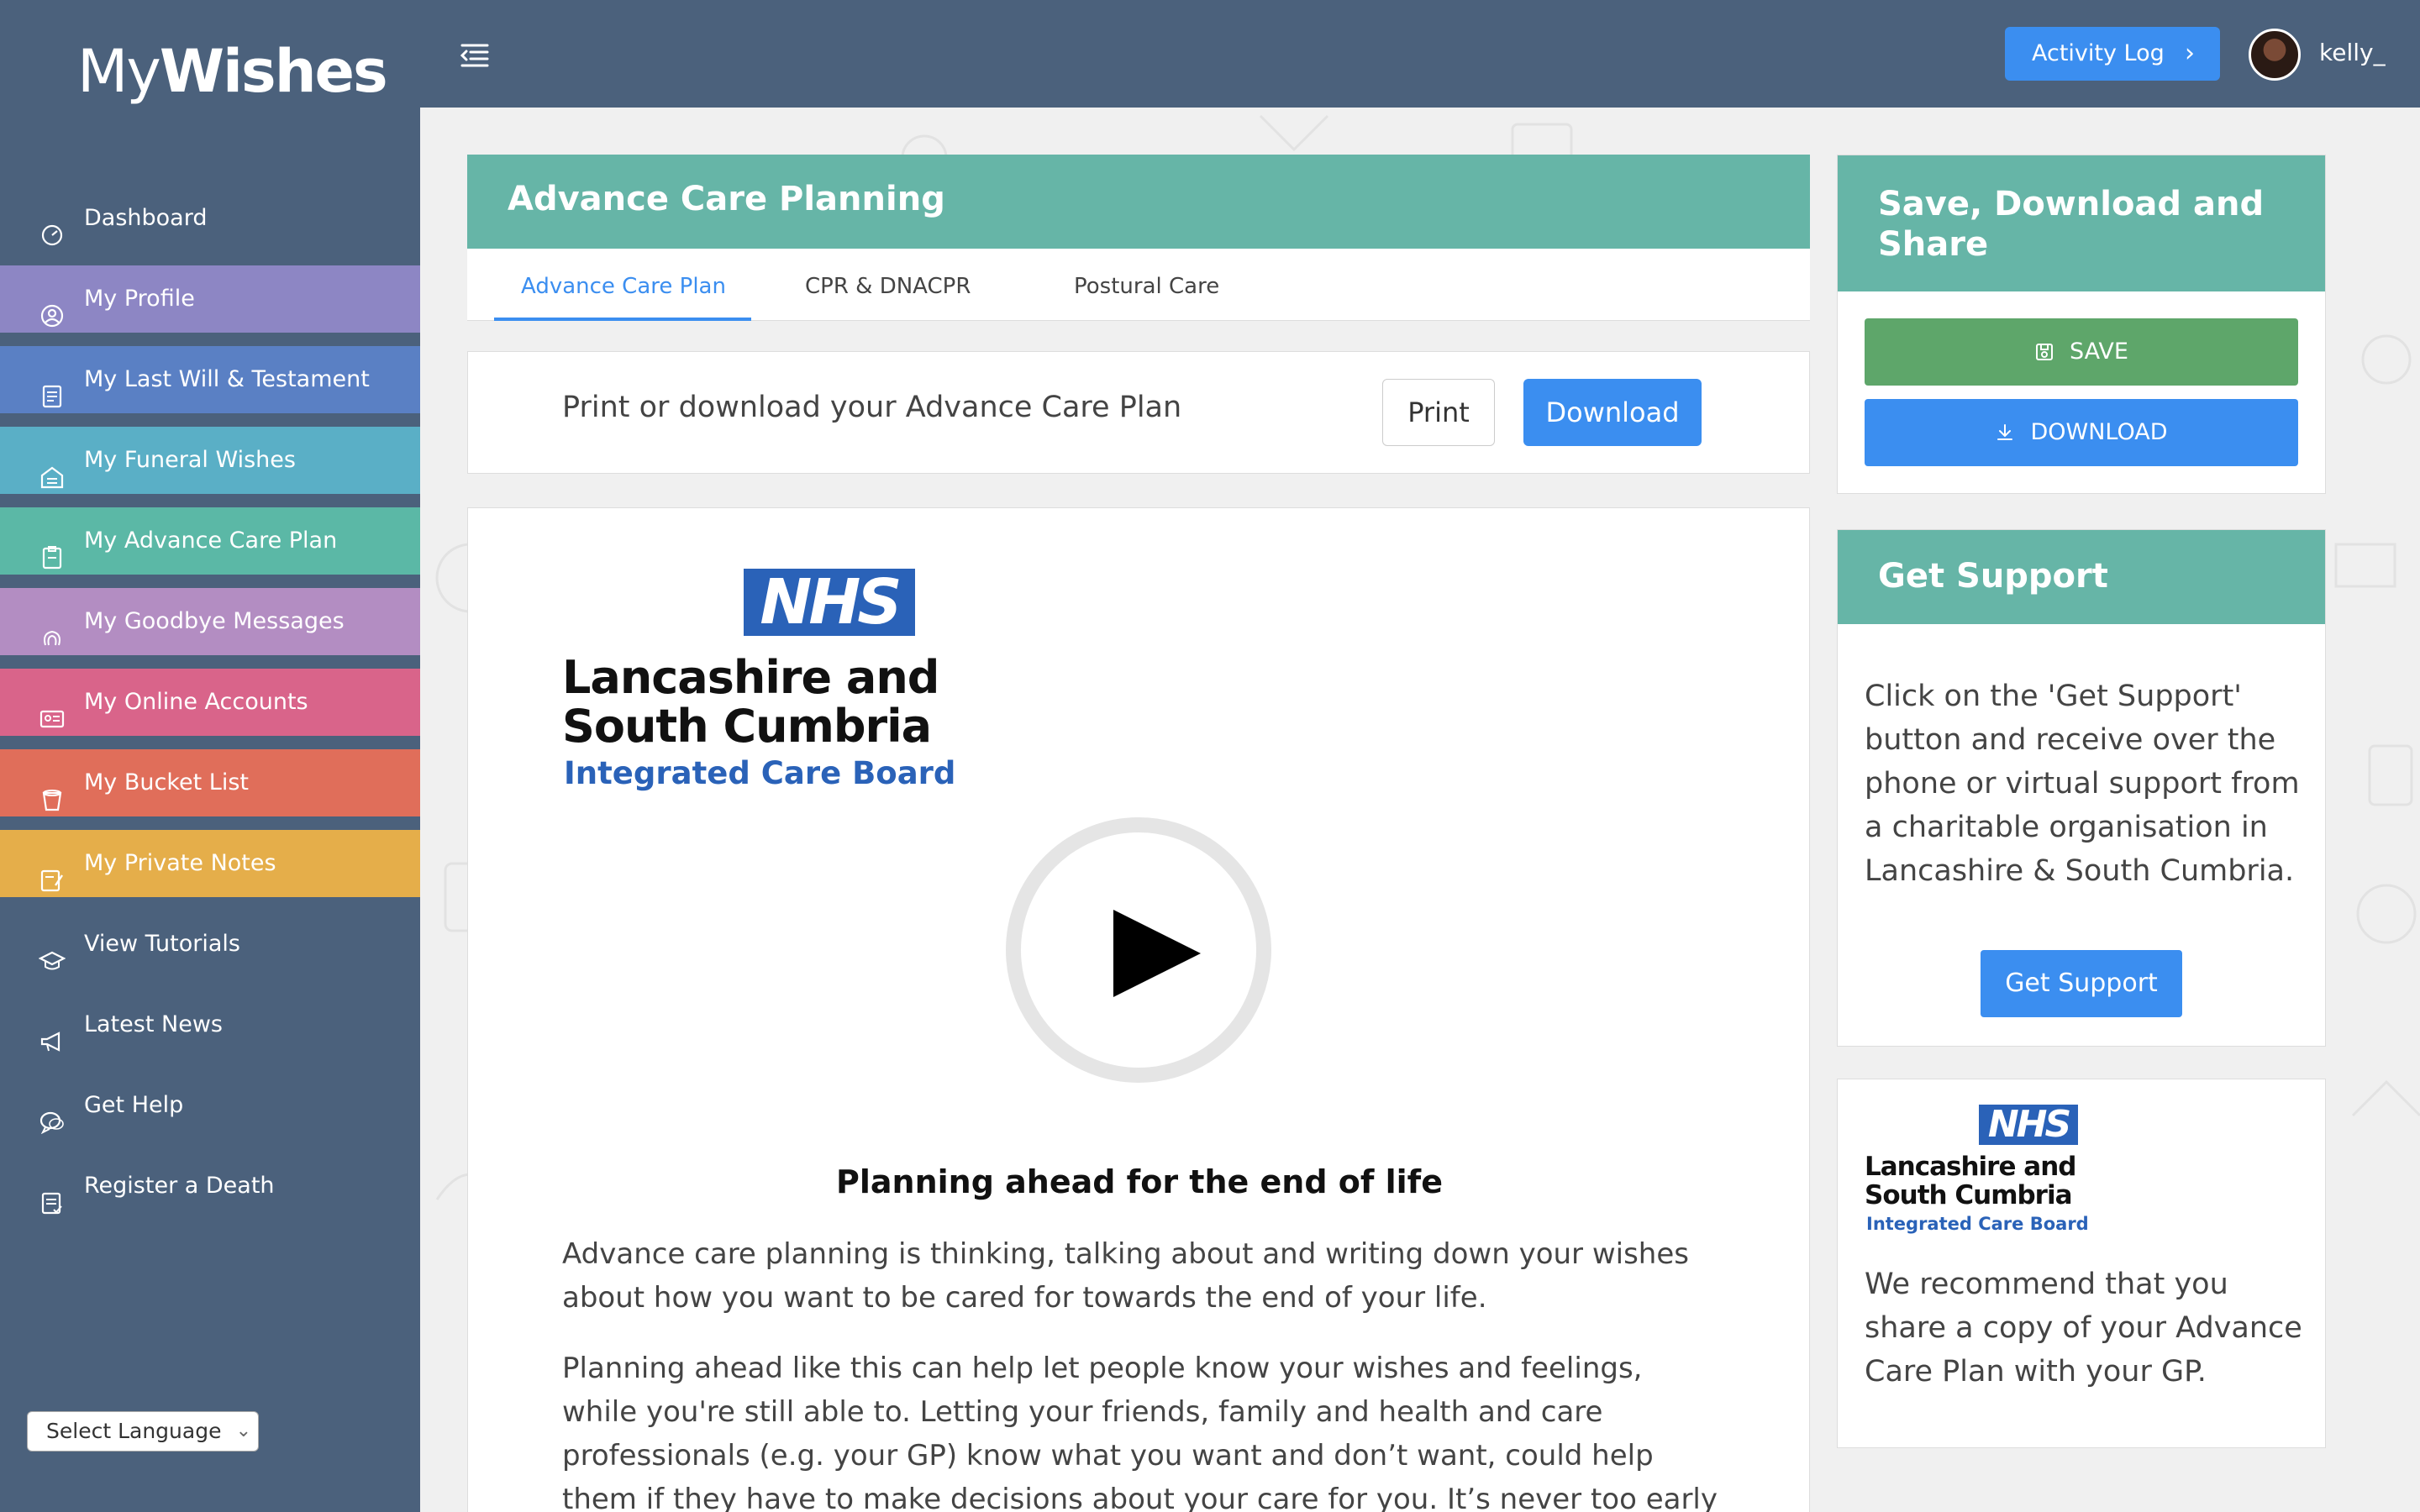 The height and width of the screenshot is (1512, 2420). Describe the element at coordinates (1438, 412) in the screenshot. I see `print-button: Print` at that location.